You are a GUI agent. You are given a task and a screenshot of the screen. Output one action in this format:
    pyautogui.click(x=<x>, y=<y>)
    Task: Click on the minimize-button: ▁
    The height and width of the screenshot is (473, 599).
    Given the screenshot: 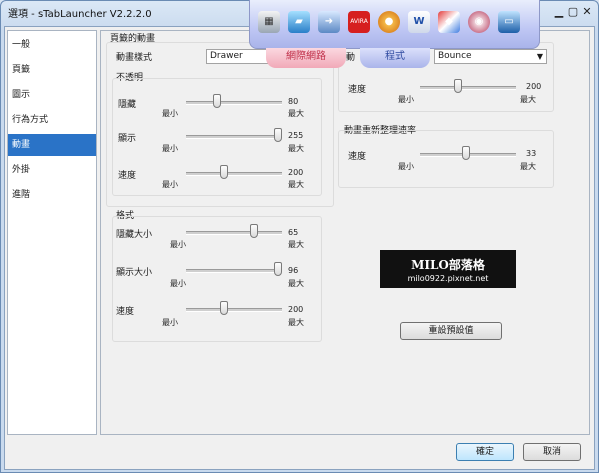 What is the action you would take?
    pyautogui.click(x=559, y=12)
    